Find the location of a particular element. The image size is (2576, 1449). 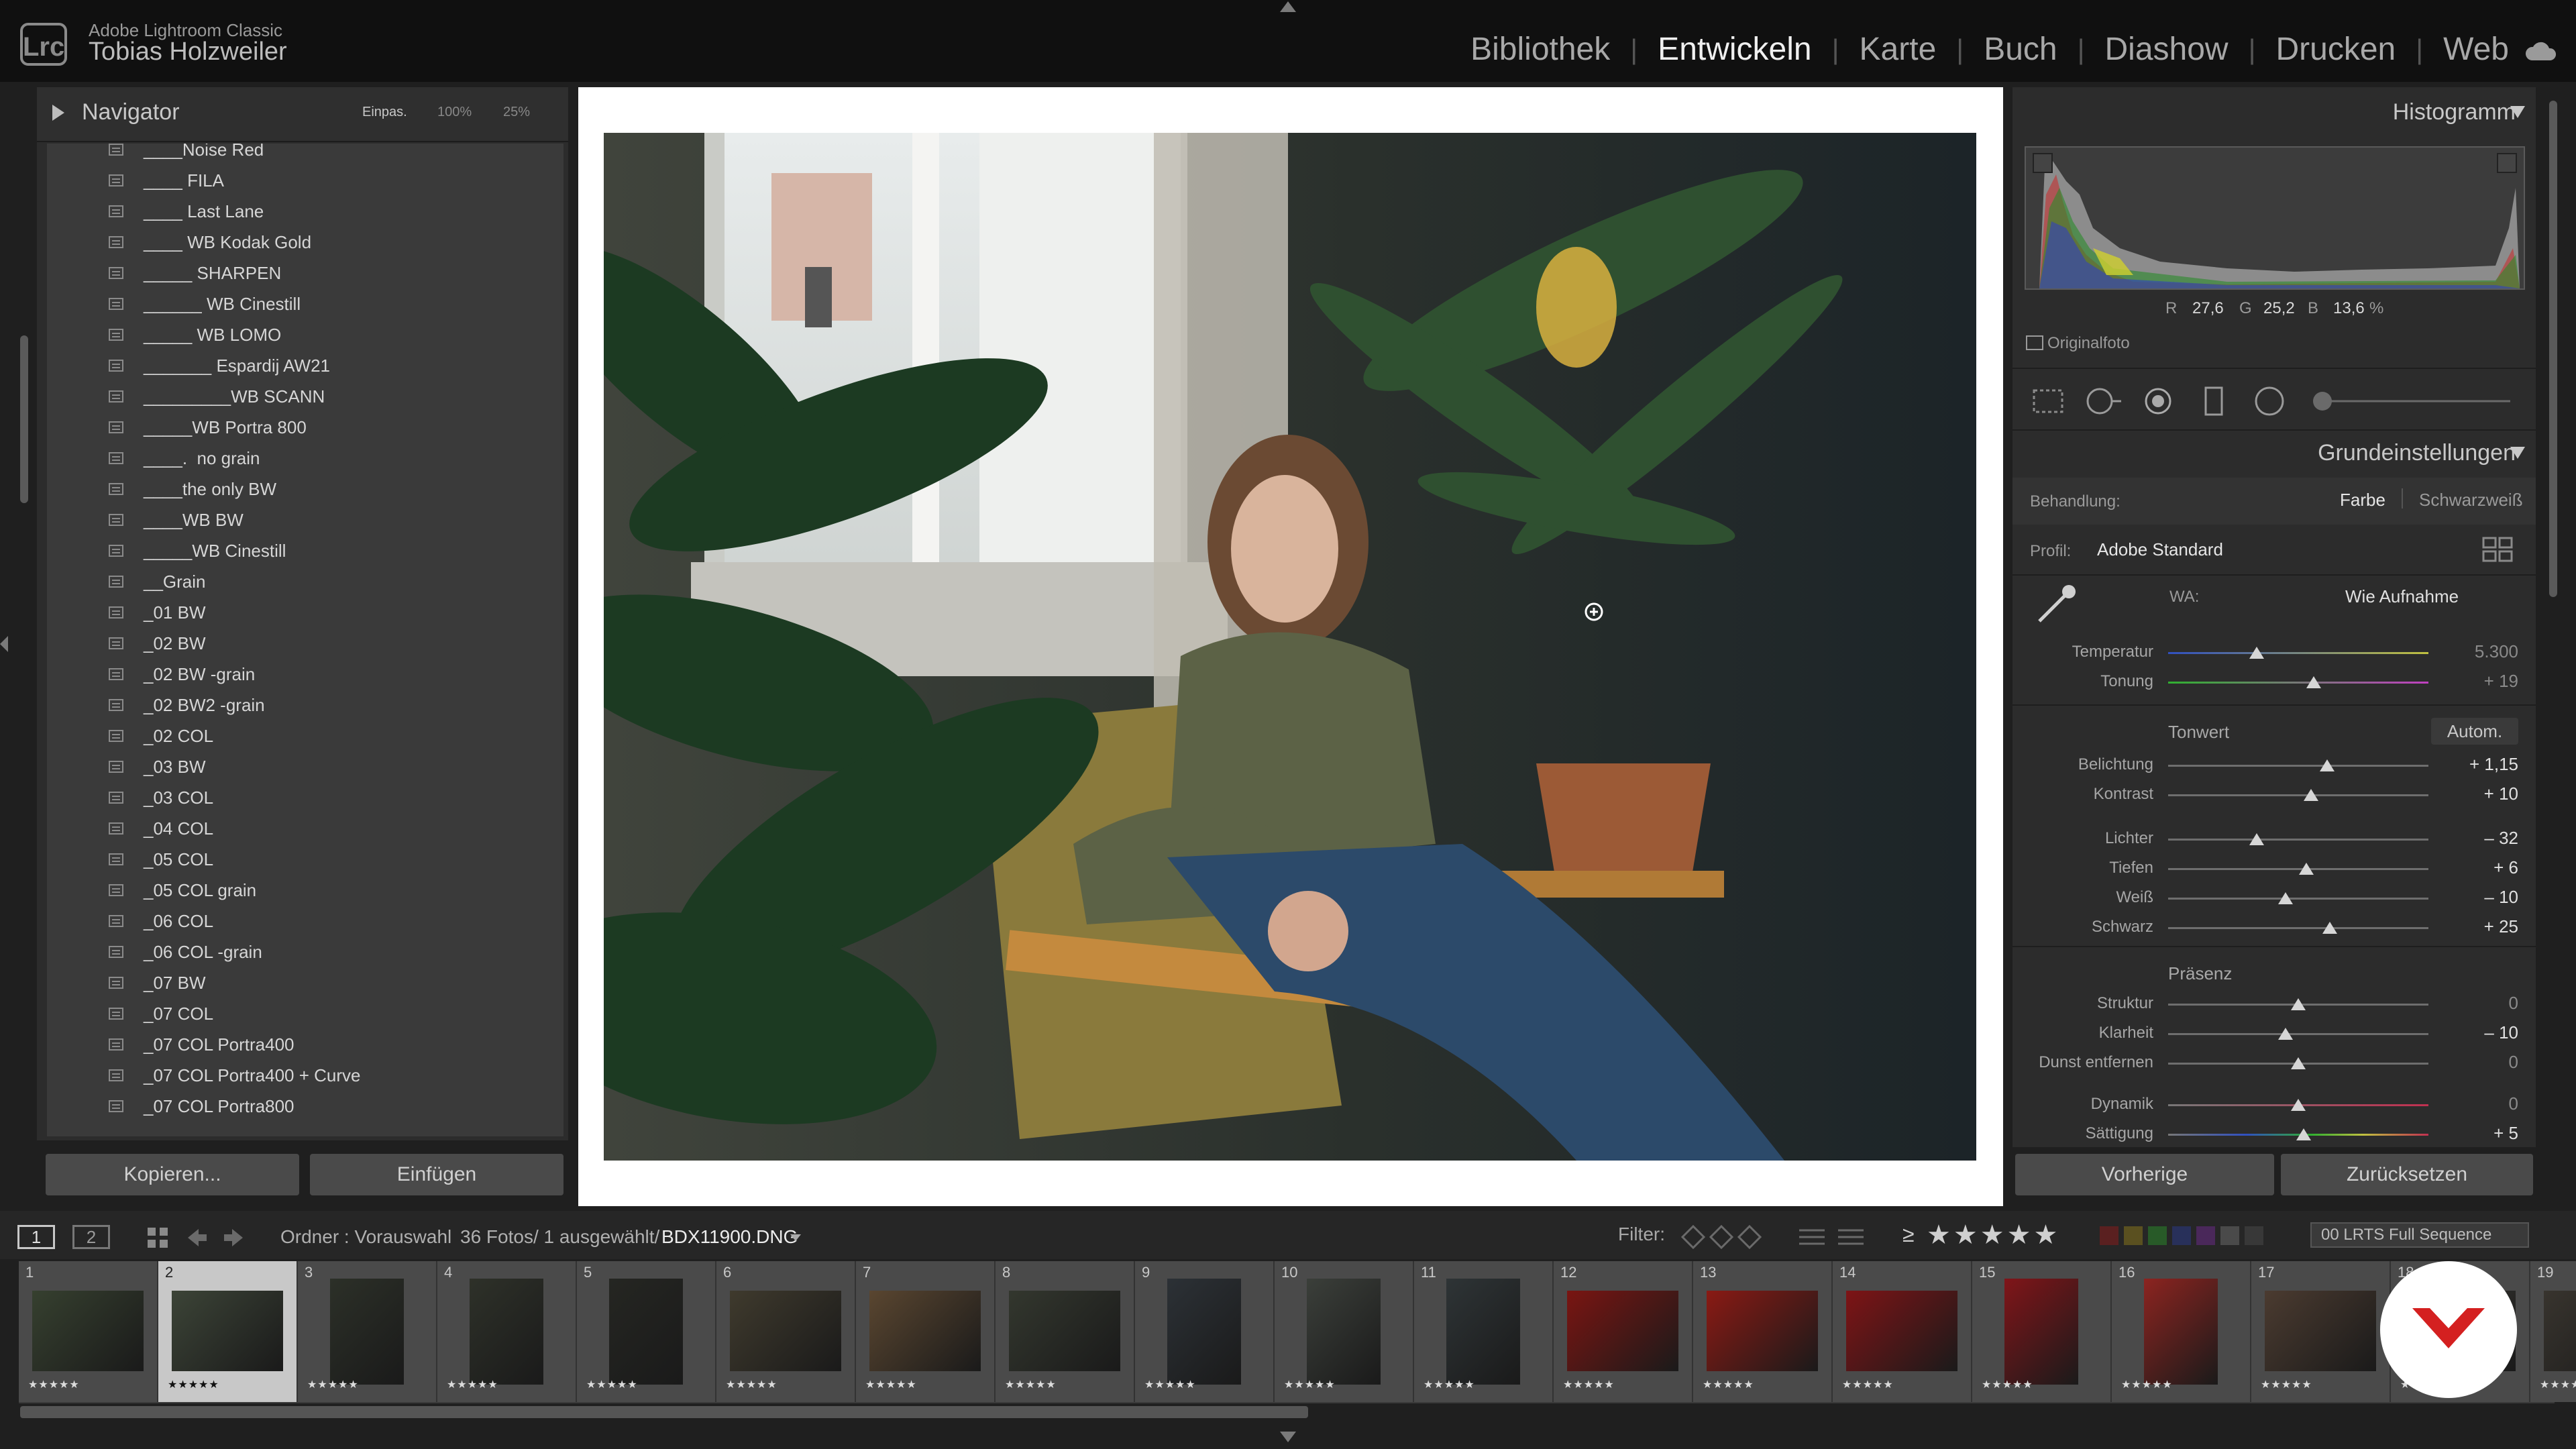

paste-settings-button: Einfügen is located at coordinates (437, 1174).